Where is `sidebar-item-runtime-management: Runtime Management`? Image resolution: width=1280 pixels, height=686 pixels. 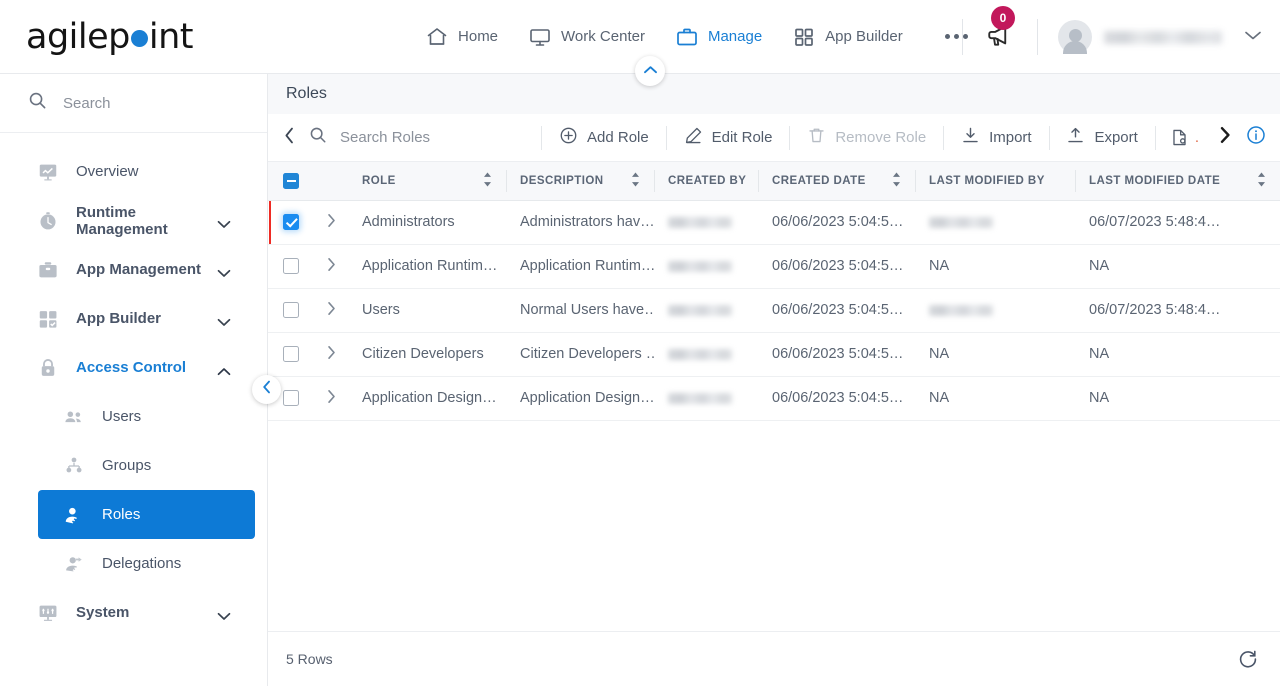 sidebar-item-runtime-management: Runtime Management is located at coordinates (133, 220).